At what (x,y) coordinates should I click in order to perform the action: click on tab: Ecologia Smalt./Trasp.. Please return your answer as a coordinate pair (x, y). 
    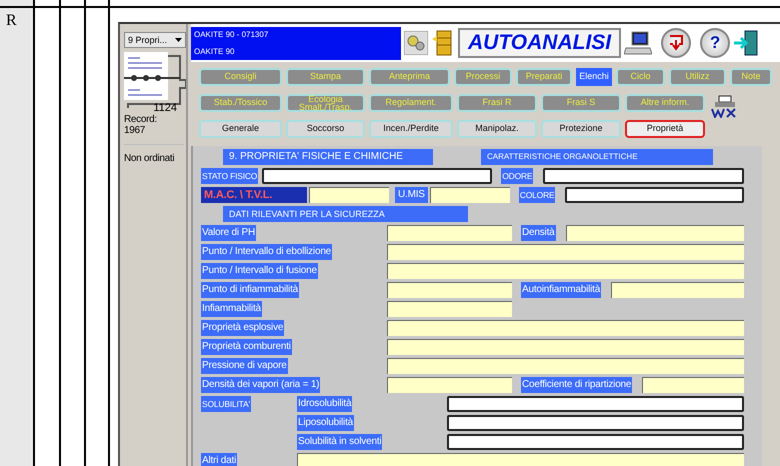
    Looking at the image, I should click on (325, 103).